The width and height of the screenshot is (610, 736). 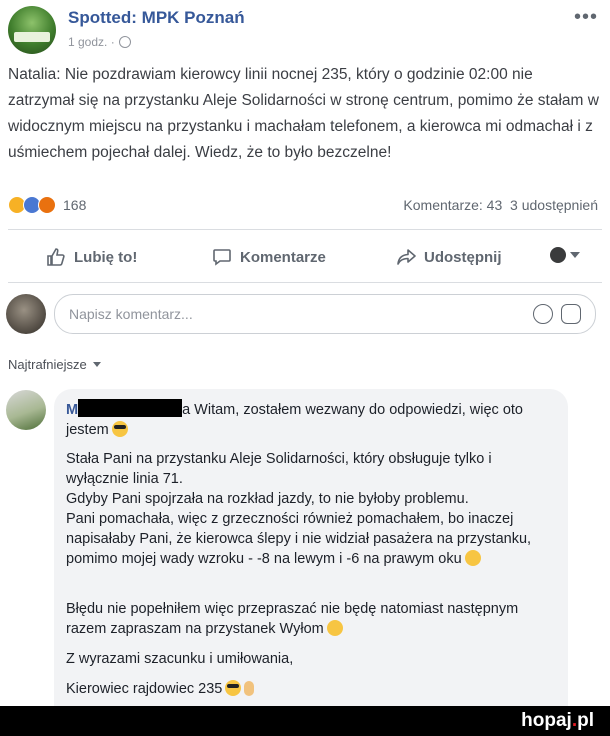 I want to click on thumbs-up-icon, so click(x=56, y=257).